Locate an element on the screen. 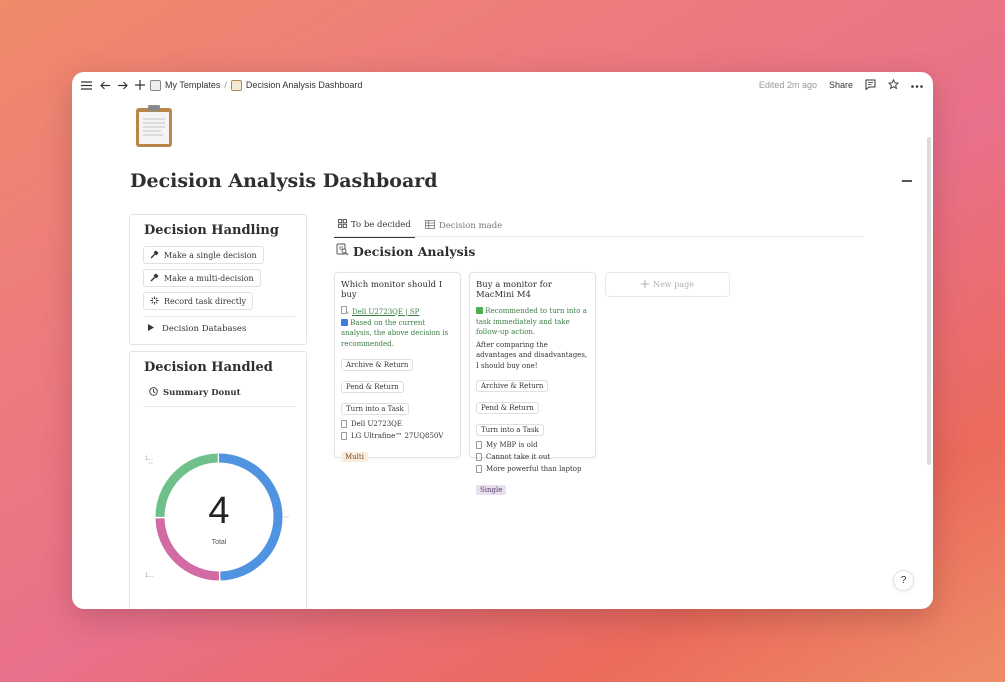 This screenshot has height=682, width=1005. clock-icon is located at coordinates (153, 393).